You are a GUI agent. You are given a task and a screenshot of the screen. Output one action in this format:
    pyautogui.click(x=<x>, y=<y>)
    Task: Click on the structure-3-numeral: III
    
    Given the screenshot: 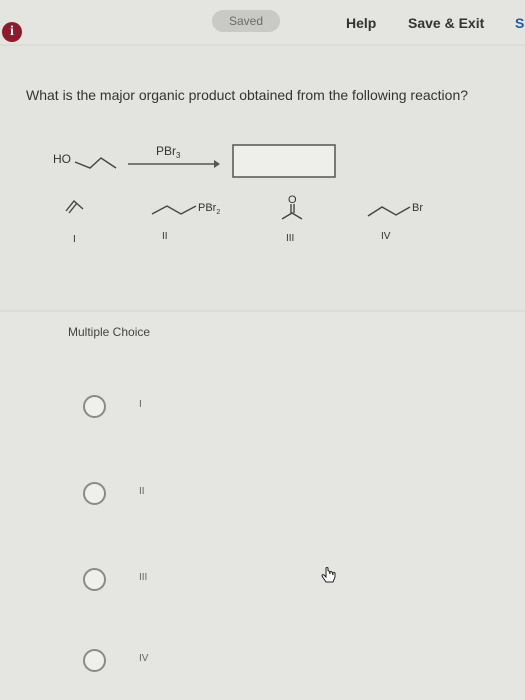 What is the action you would take?
    pyautogui.click(x=290, y=238)
    